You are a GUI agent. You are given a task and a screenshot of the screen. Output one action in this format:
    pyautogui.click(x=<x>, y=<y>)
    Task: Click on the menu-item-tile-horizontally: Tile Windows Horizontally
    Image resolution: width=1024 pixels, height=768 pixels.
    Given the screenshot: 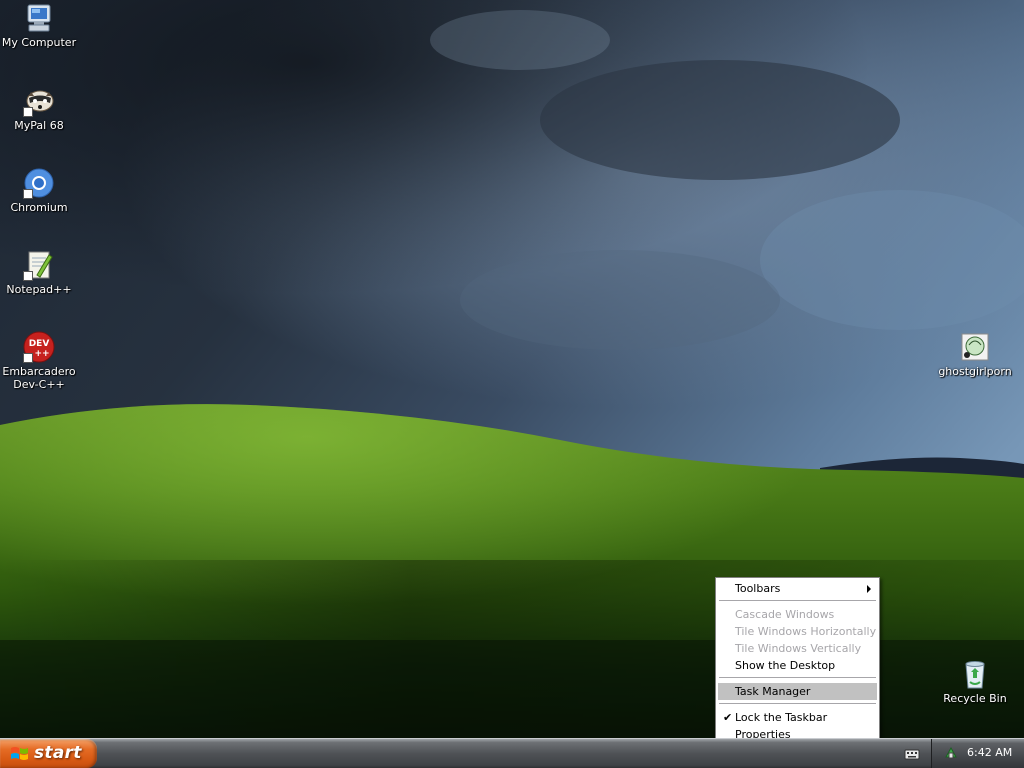 What is the action you would take?
    pyautogui.click(x=797, y=631)
    